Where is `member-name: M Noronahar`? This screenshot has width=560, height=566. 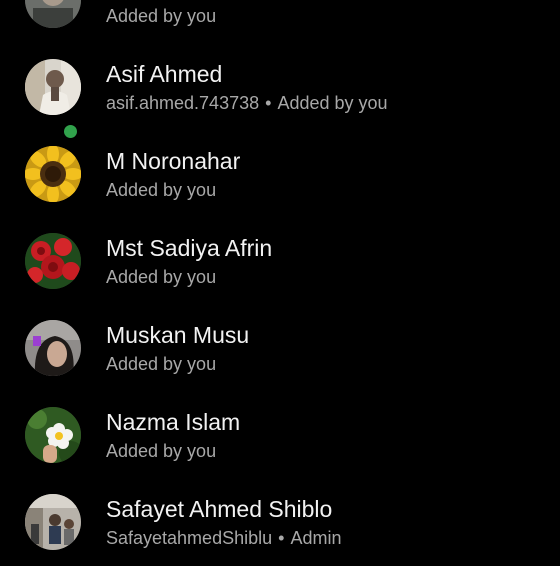
member-name: M Noronahar is located at coordinates (173, 161).